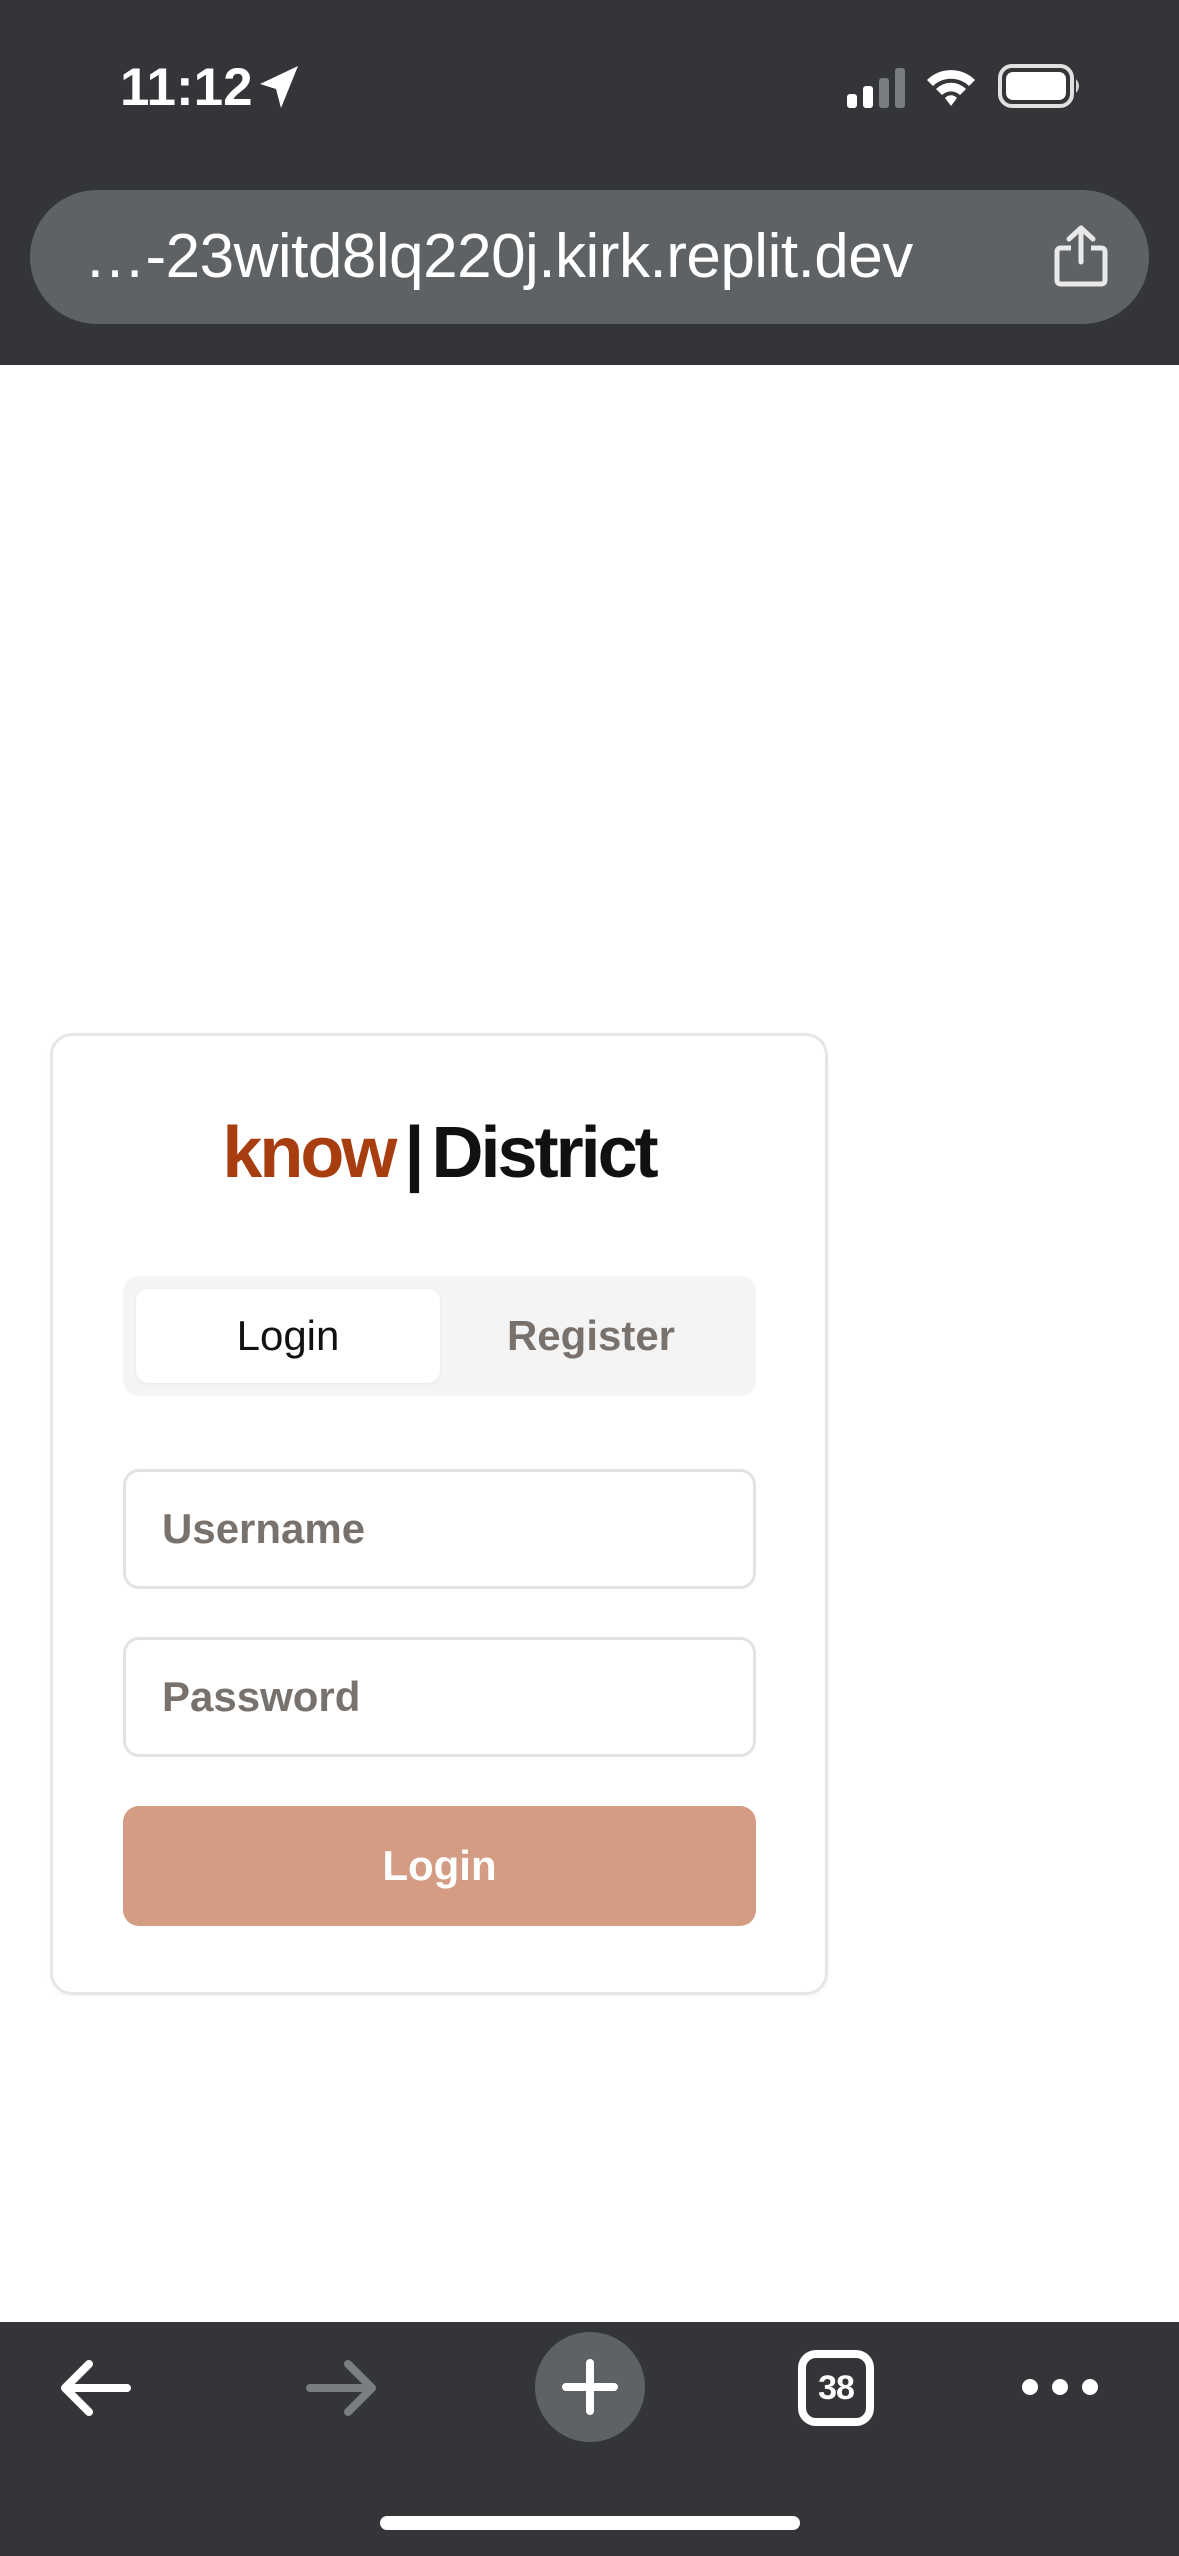 The height and width of the screenshot is (2556, 1179). What do you see at coordinates (439, 1529) in the screenshot?
I see `username-input` at bounding box center [439, 1529].